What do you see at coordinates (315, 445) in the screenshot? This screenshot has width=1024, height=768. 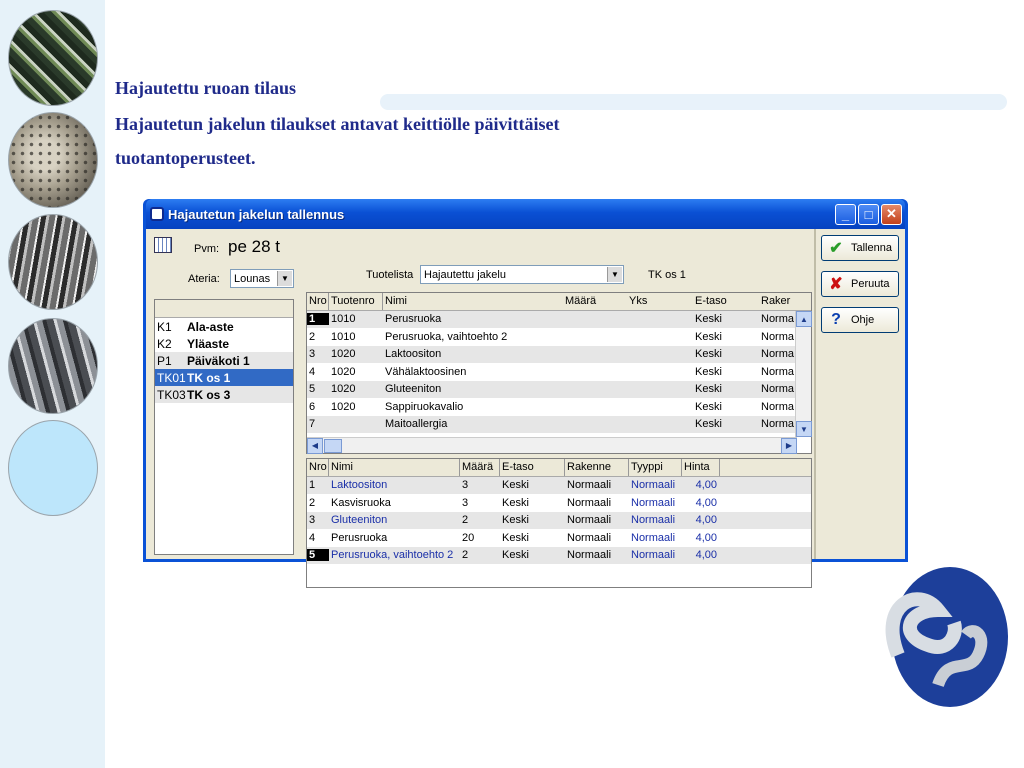 I see `scroll-left-icon: ◀` at bounding box center [315, 445].